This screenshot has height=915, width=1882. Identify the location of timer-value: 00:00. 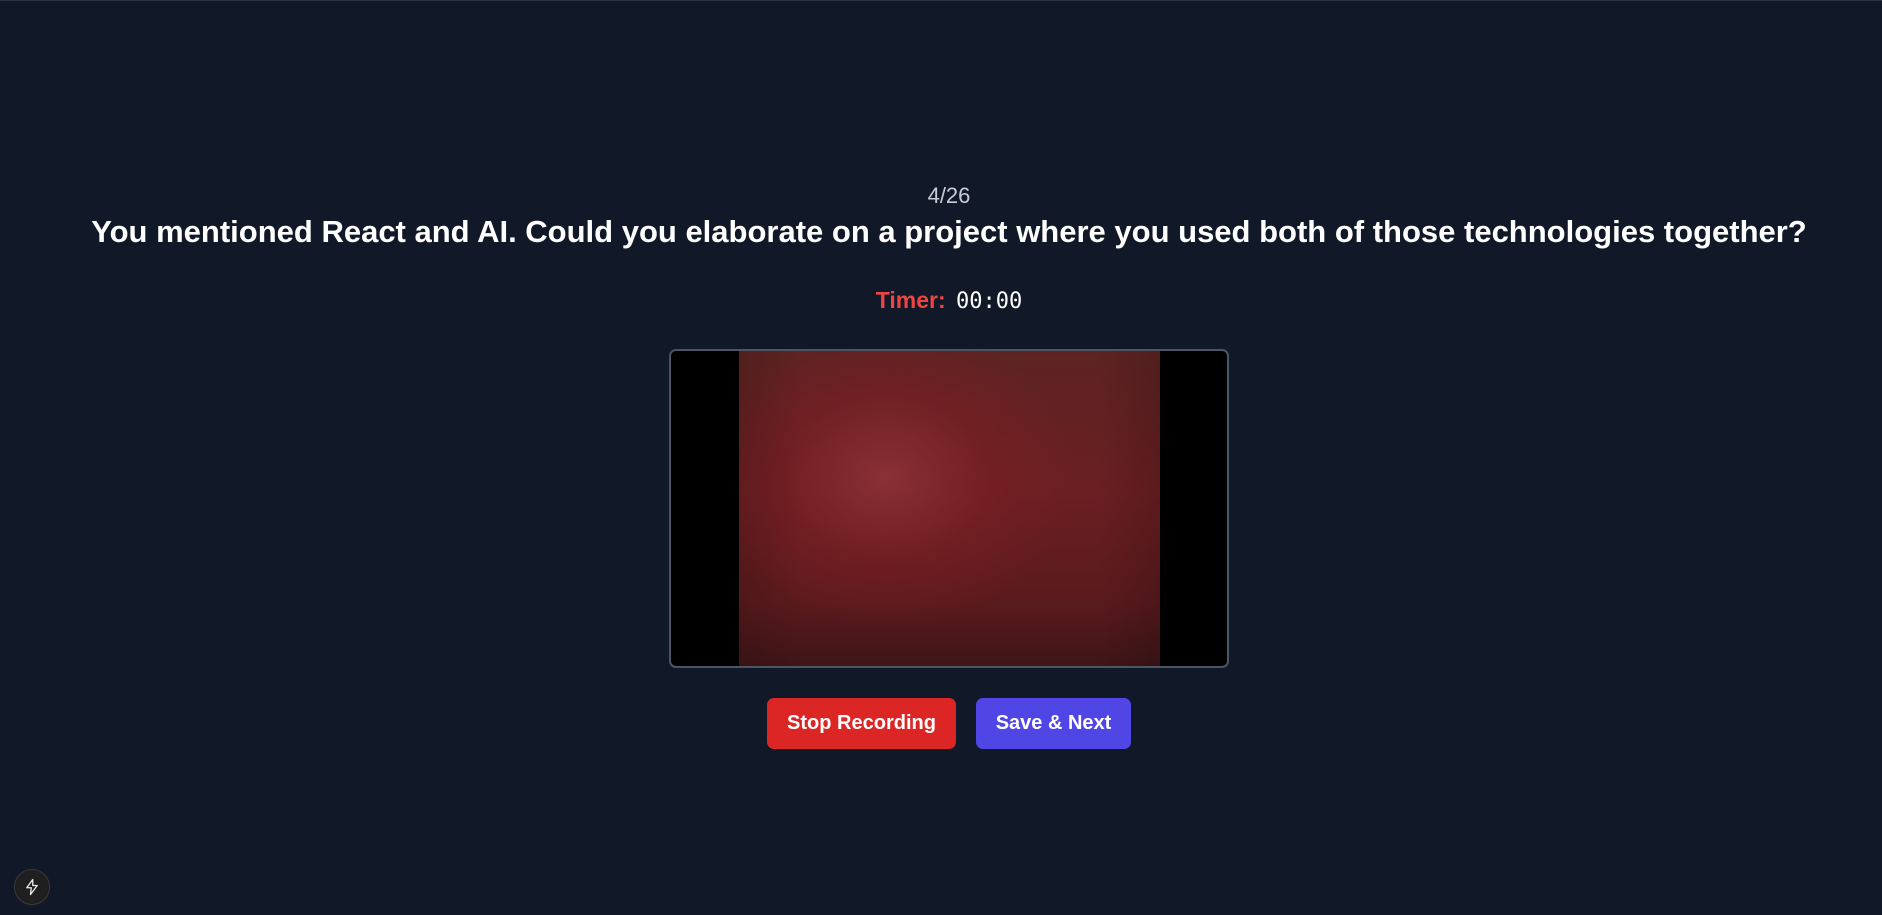
(989, 301).